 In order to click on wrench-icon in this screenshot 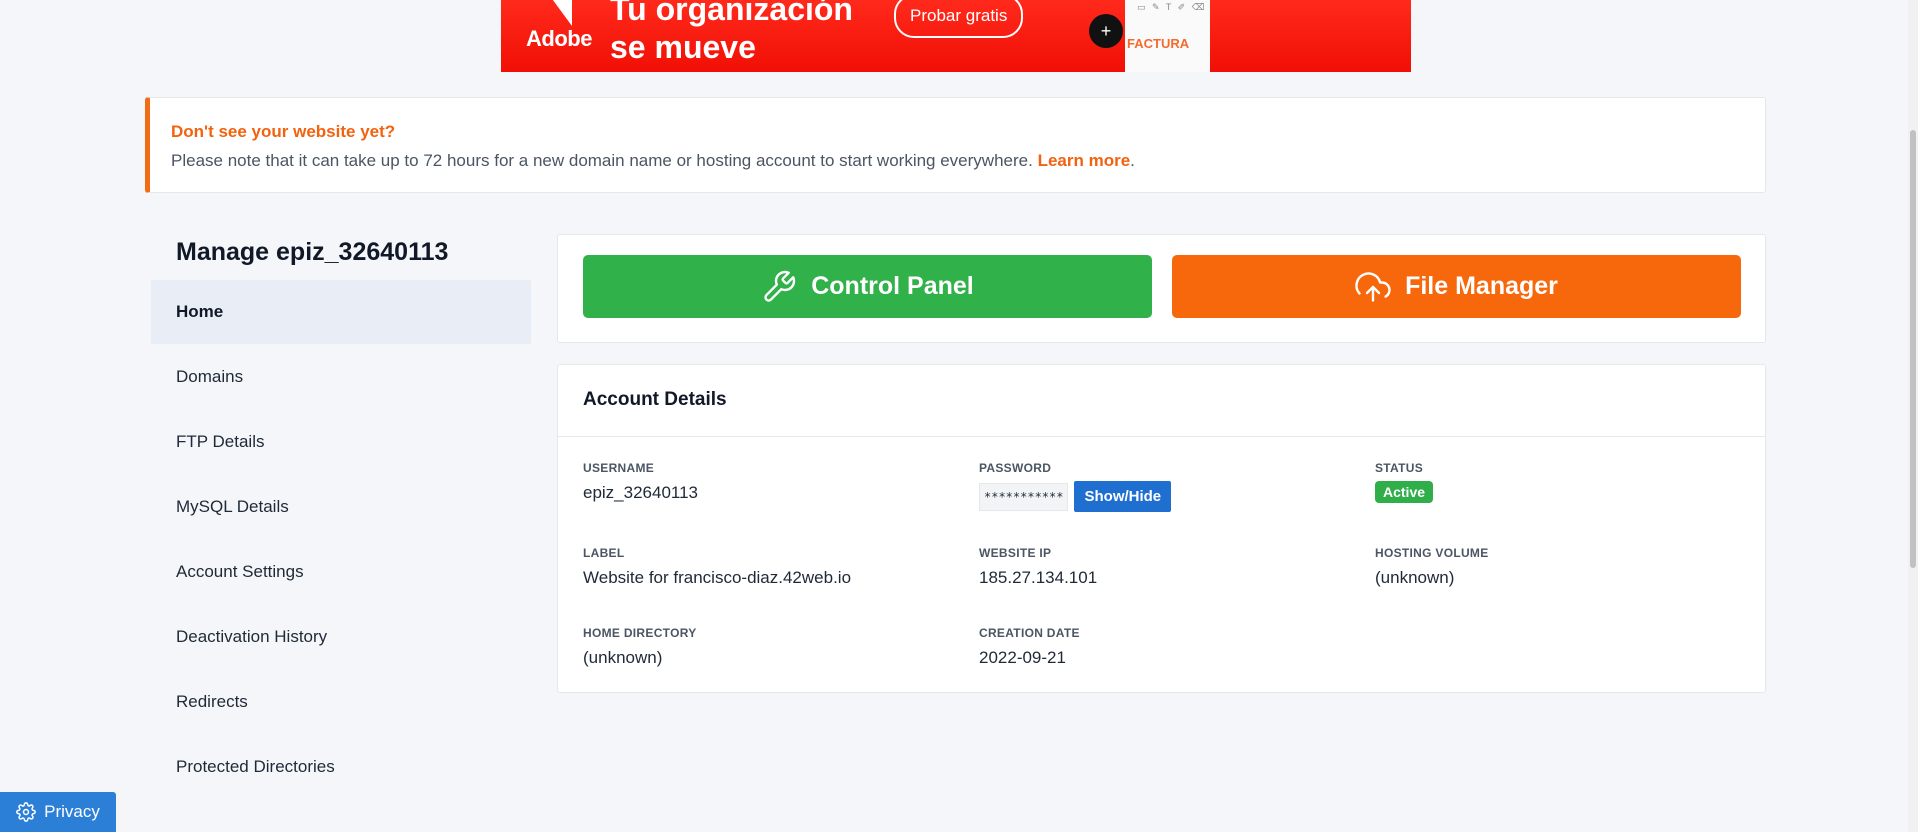, I will do `click(780, 286)`.